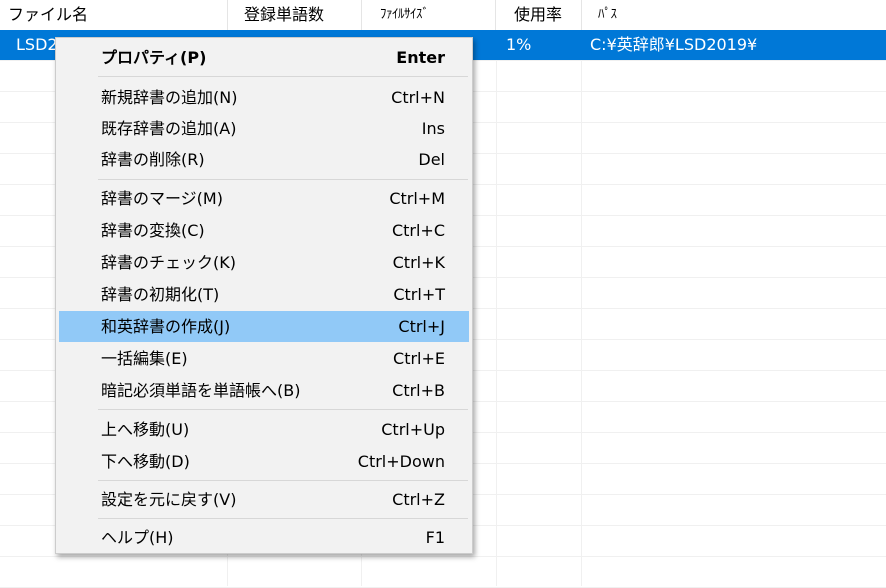 The width and height of the screenshot is (886, 588). What do you see at coordinates (429, 15) in the screenshot?
I see `column-header-file-size: ﾌｧｲﾙｻｲｽﾞ` at bounding box center [429, 15].